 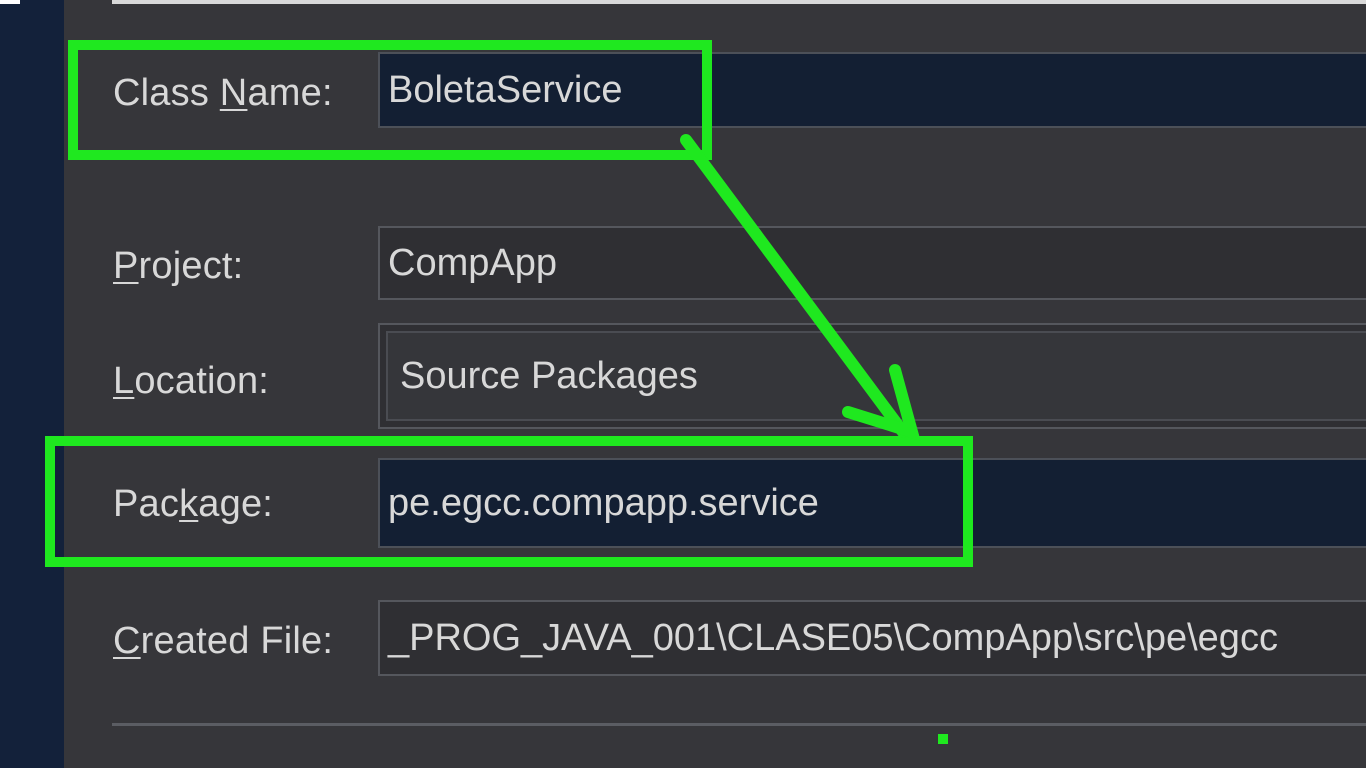 What do you see at coordinates (237, 641) in the screenshot?
I see `created-file-label-post: reated File:` at bounding box center [237, 641].